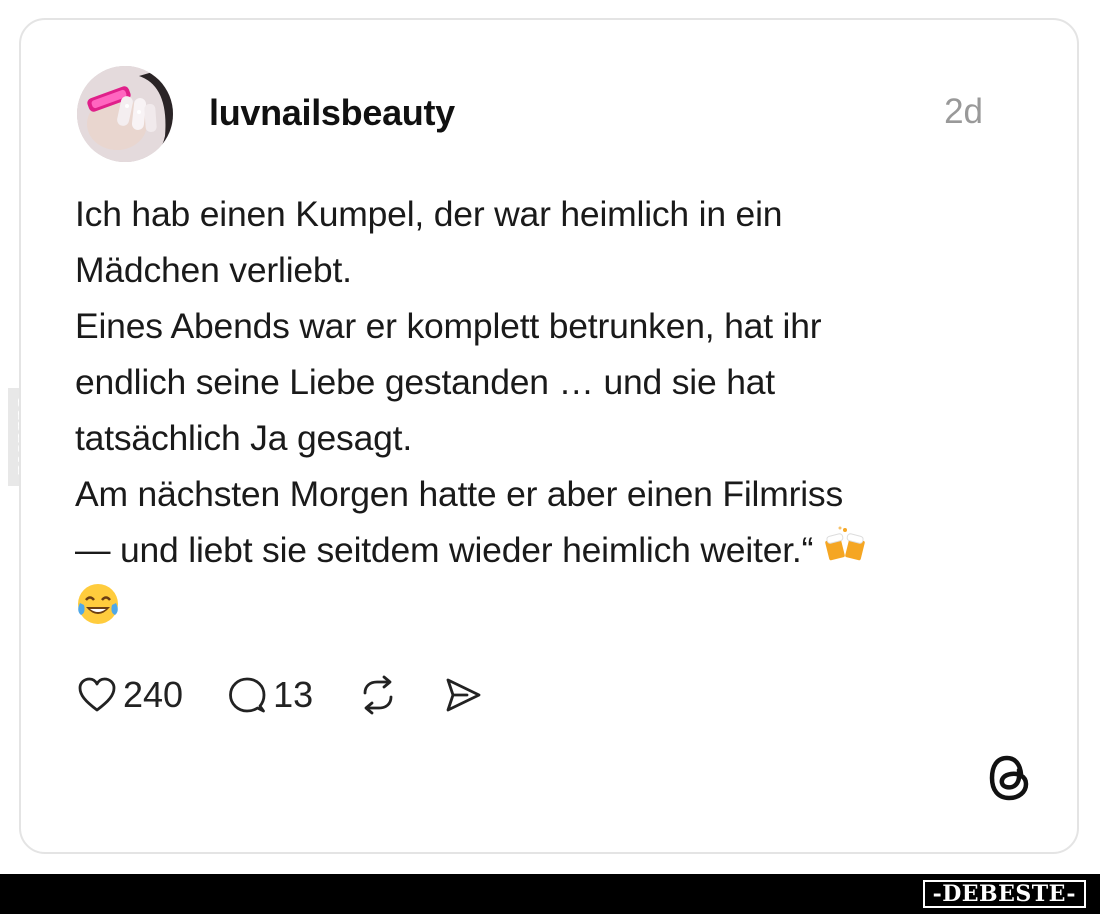  Describe the element at coordinates (270, 695) in the screenshot. I see `comment-button: 13` at that location.